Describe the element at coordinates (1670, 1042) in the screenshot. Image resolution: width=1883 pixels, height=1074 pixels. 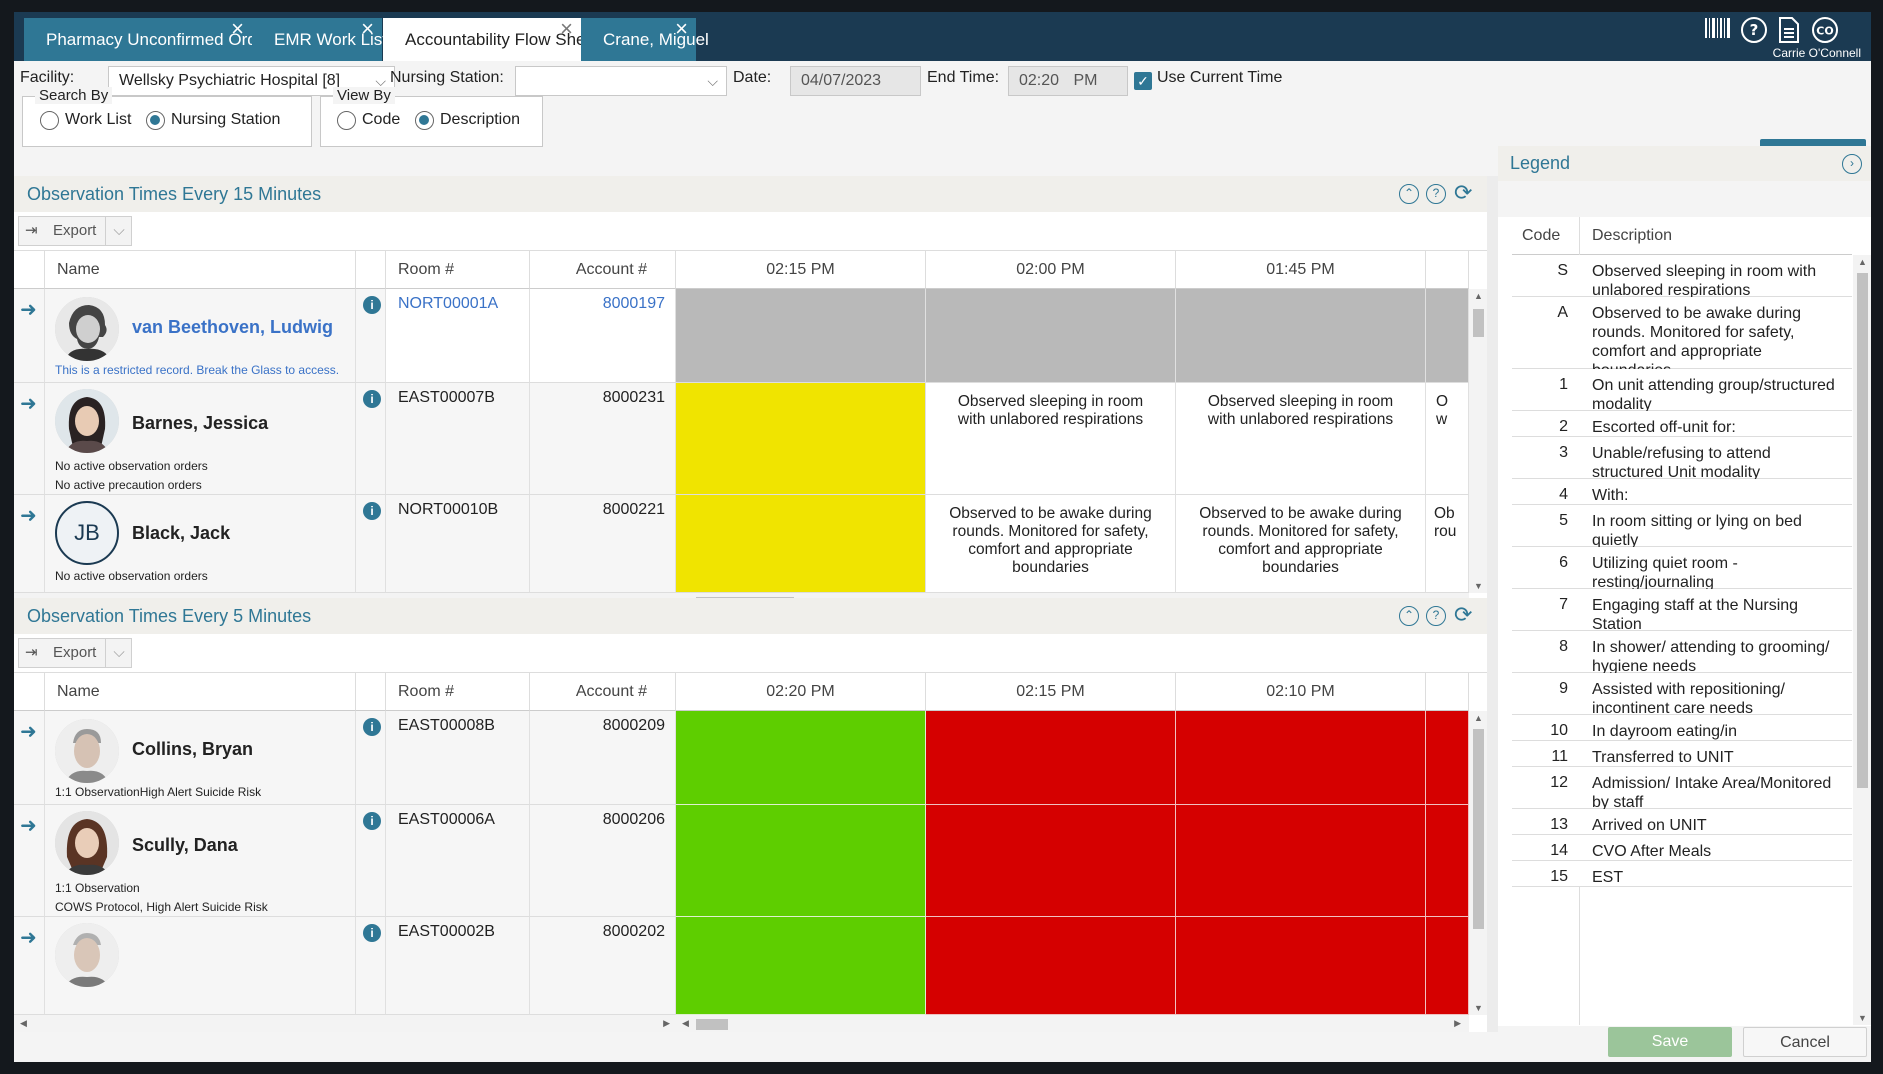
I see `save-button: Save` at that location.